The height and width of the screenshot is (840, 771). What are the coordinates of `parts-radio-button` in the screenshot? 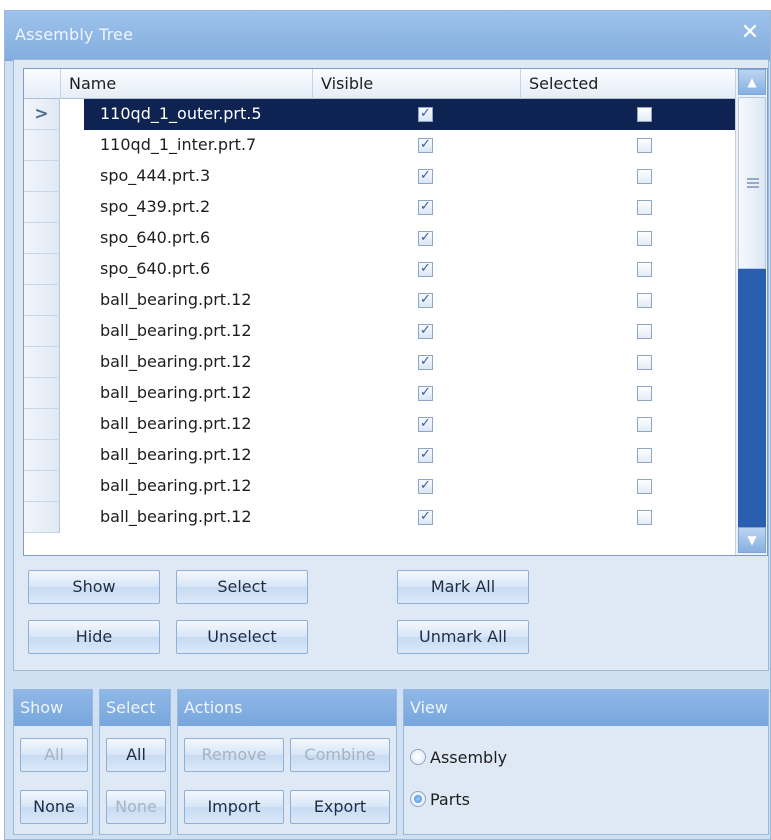 It's located at (418, 799).